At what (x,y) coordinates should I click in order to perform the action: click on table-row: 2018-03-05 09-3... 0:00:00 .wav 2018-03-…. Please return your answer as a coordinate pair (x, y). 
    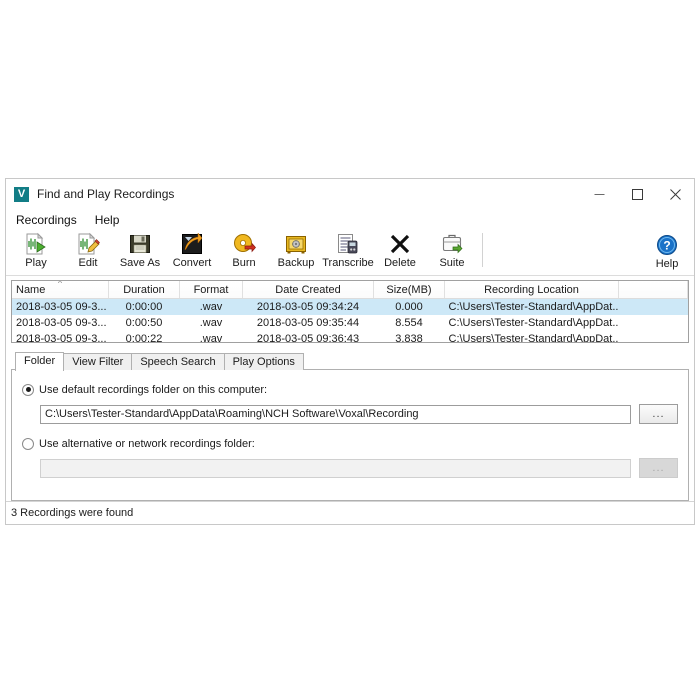
    Looking at the image, I should click on (350, 306).